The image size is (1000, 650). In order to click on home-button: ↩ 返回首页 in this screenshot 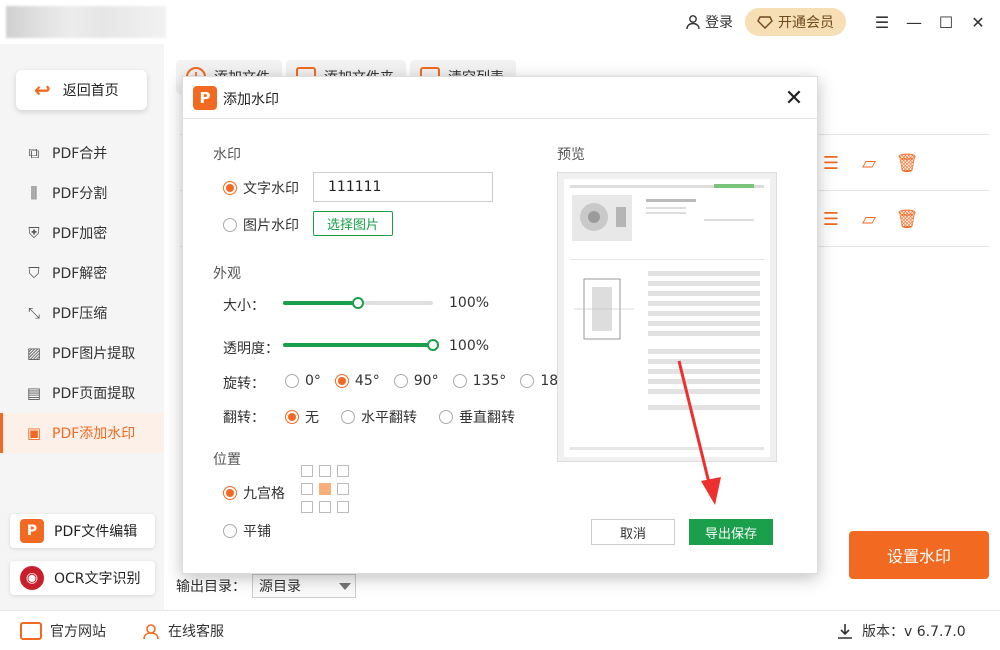, I will do `click(81, 90)`.